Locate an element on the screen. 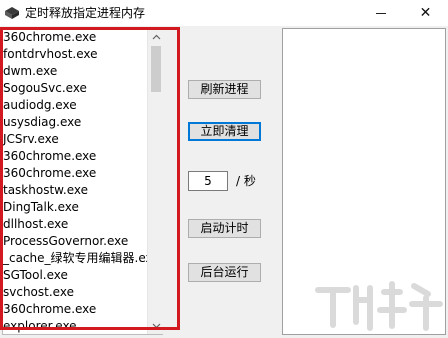 This screenshot has width=448, height=338. list-item: JCSrv.exe is located at coordinates (31, 139).